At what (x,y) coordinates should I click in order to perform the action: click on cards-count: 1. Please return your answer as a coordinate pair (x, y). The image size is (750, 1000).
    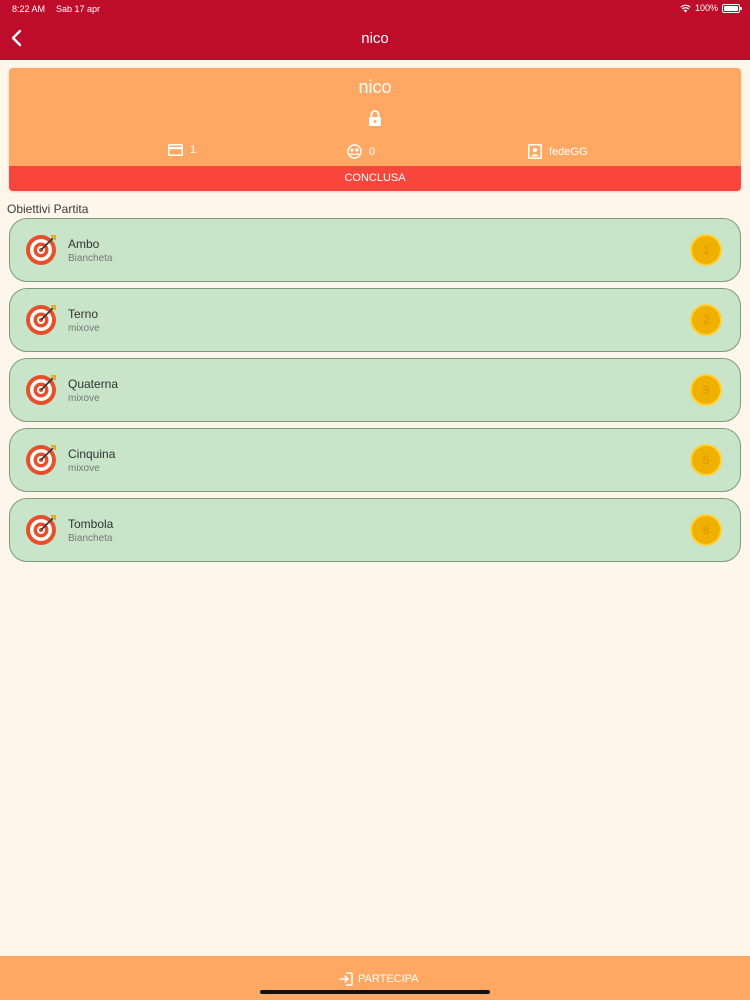
    Looking at the image, I should click on (182, 150).